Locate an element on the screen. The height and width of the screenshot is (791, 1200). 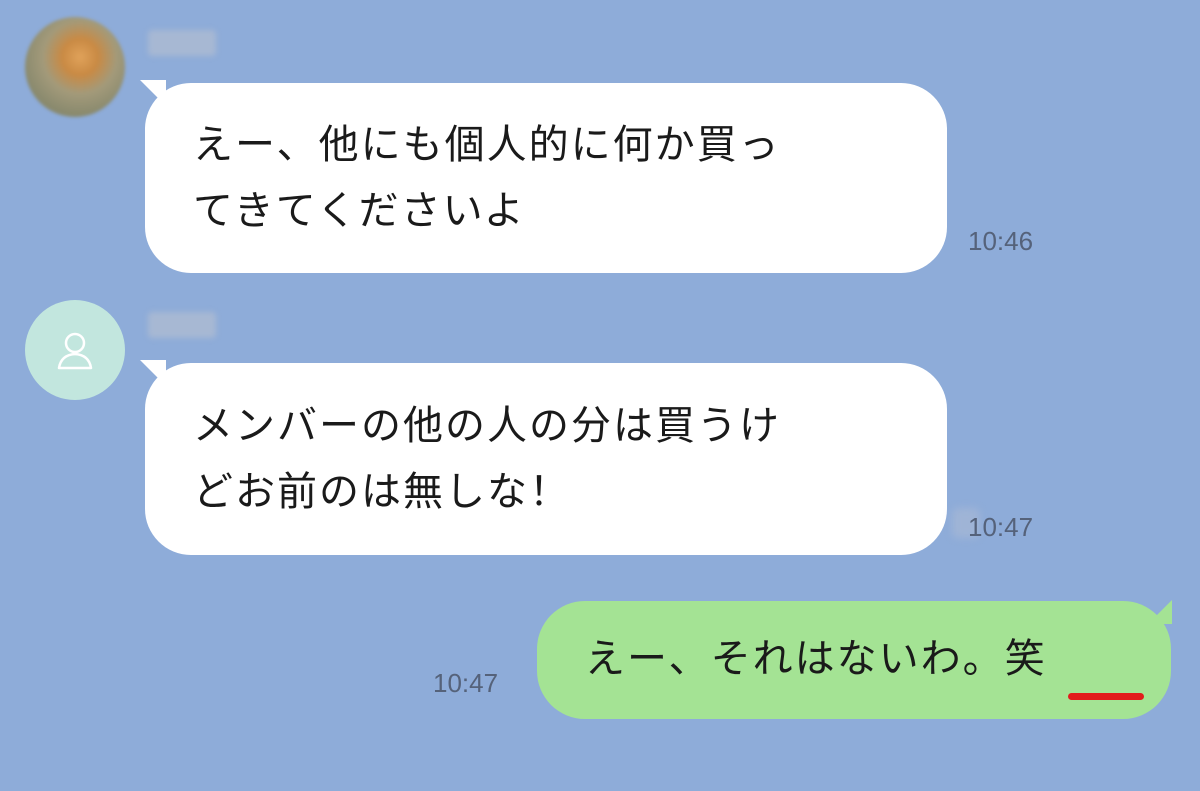
avatar-default is located at coordinates (75, 350).